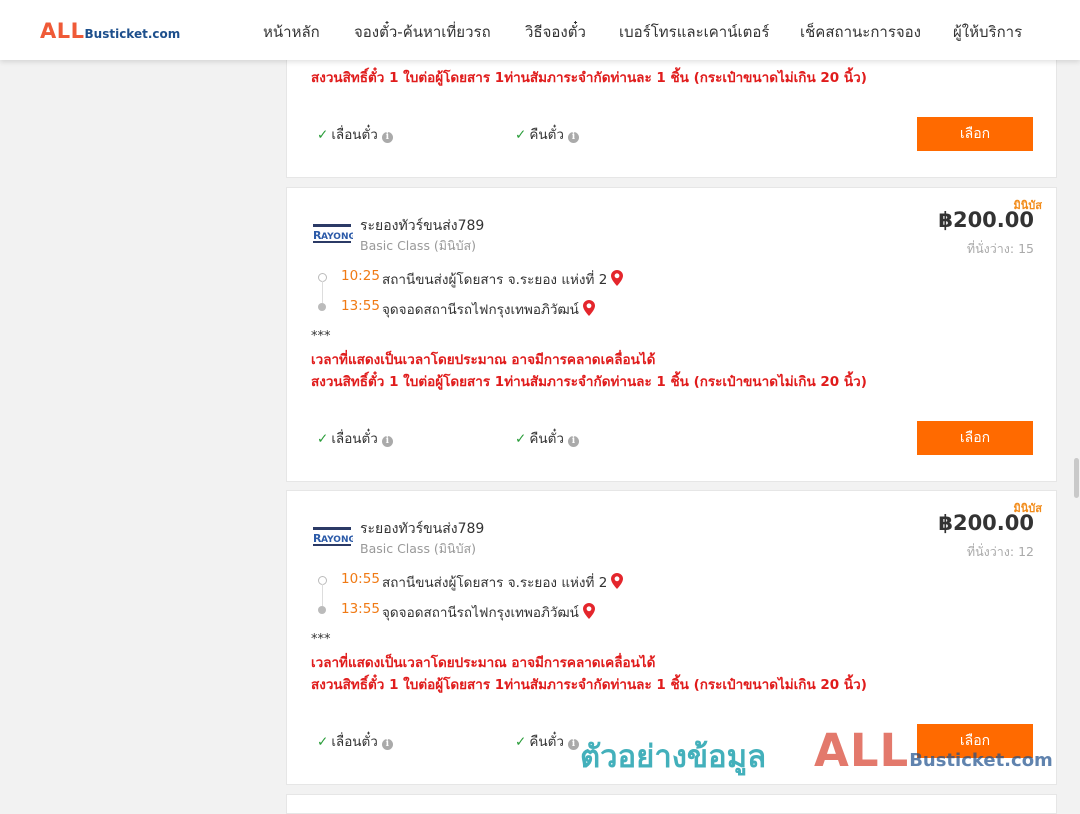  What do you see at coordinates (555, 32) in the screenshot?
I see `nav-how-to-book: วิธีจองตั๋ว` at bounding box center [555, 32].